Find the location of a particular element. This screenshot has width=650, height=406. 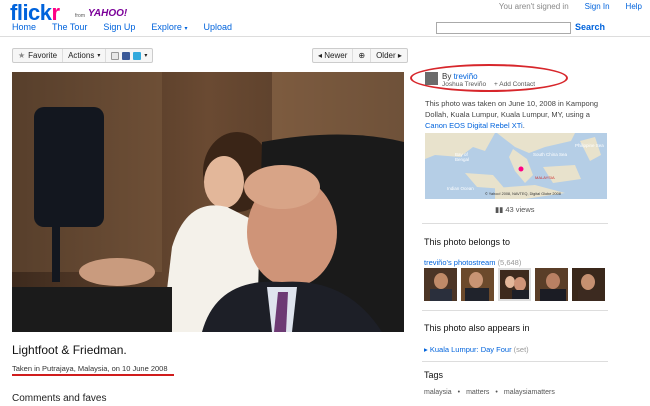

annotation-underline is located at coordinates (93, 375).